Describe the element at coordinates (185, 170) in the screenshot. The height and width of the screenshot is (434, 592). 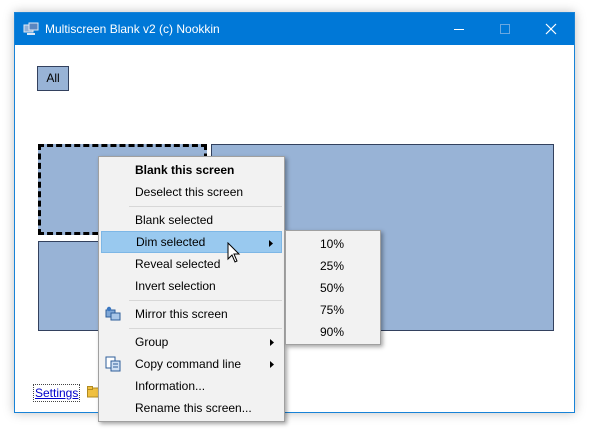
I see `menu-item-label: Blank this screen` at that location.